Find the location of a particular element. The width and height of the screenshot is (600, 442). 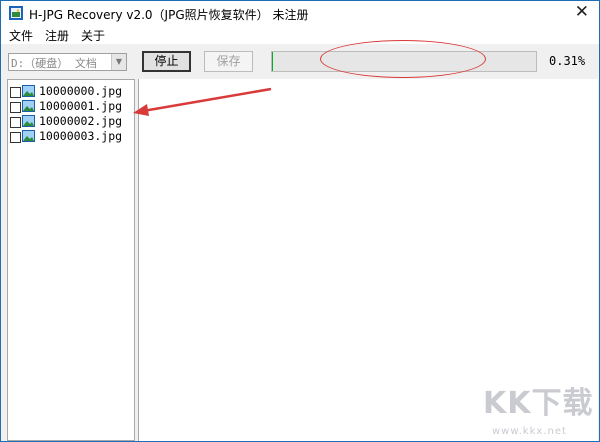

menu-about: 关于 is located at coordinates (93, 35).